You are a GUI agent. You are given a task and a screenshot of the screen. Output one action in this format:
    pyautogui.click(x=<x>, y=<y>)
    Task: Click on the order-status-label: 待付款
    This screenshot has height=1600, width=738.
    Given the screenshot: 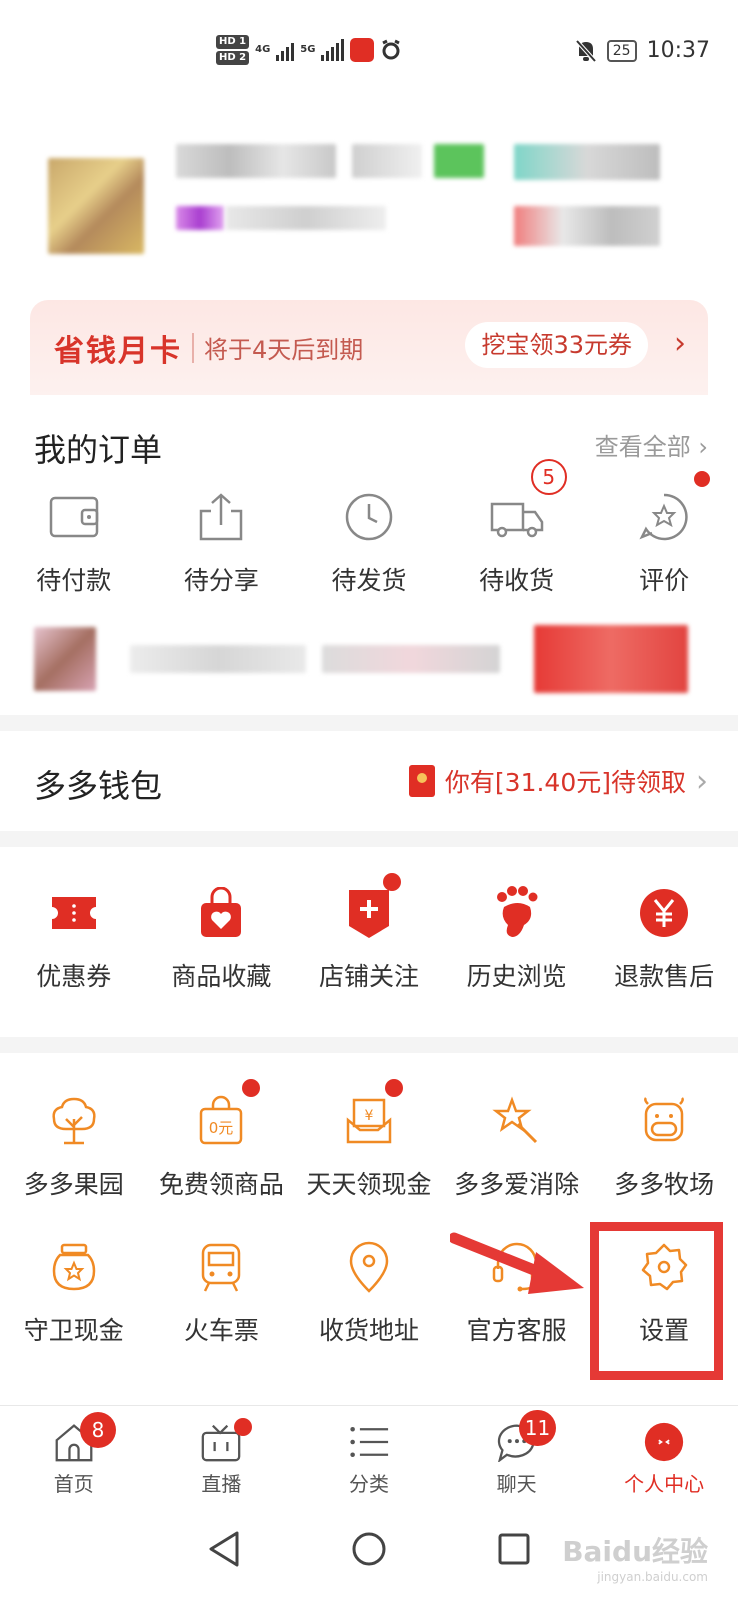 What is the action you would take?
    pyautogui.click(x=74, y=580)
    